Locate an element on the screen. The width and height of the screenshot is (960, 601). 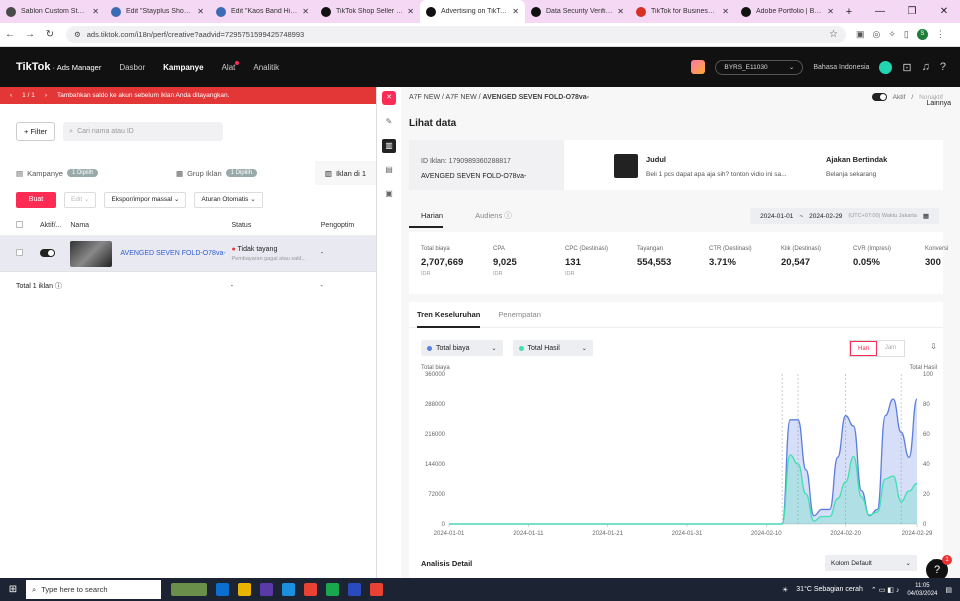
extension-icon: ▣ is located at coordinates (860, 34).